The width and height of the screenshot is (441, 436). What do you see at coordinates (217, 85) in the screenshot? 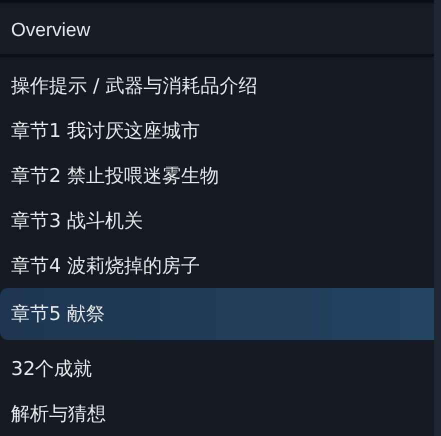
I see `nav-item: 操作提示 / 武器与消耗品介绍` at bounding box center [217, 85].